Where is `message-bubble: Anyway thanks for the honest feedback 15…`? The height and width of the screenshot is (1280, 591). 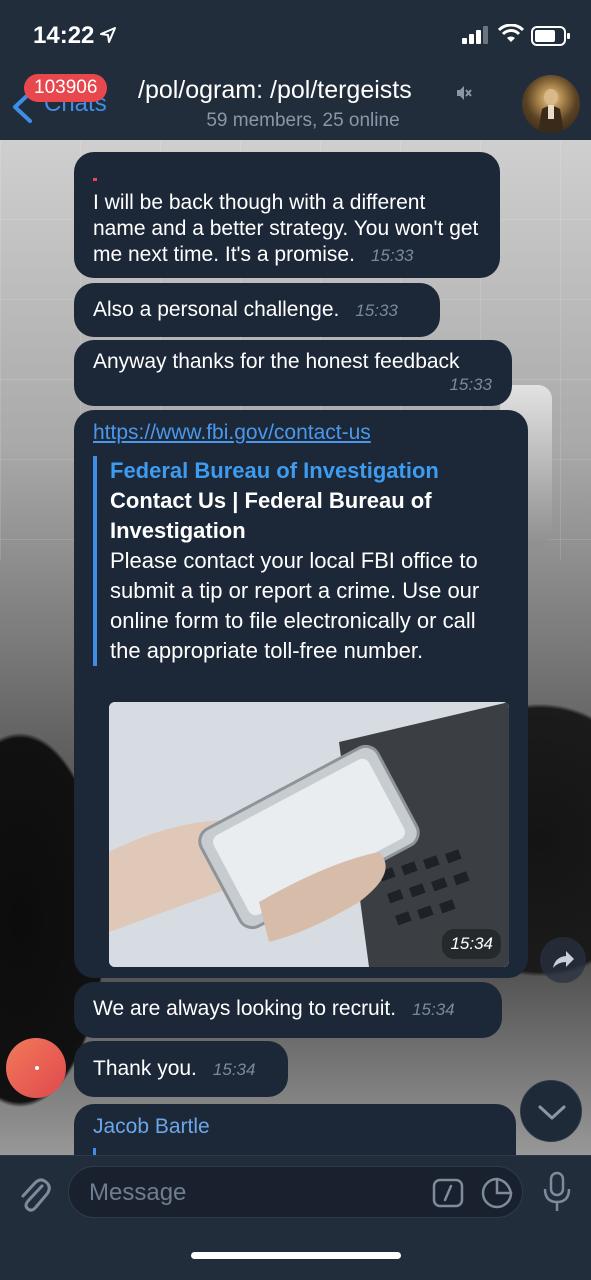
message-bubble: Anyway thanks for the honest feedback 15… is located at coordinates (293, 373).